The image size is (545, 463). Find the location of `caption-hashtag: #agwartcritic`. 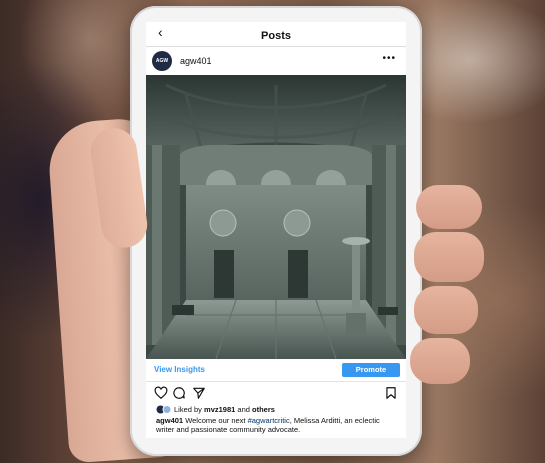

caption-hashtag: #agwartcritic is located at coordinates (269, 420).